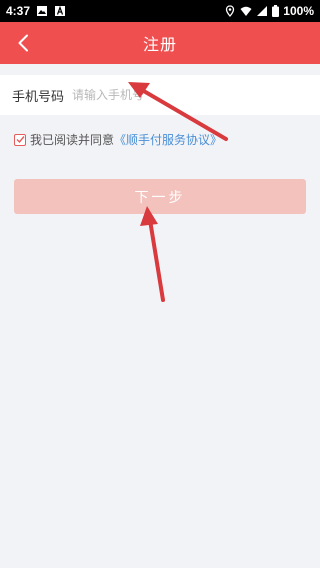 The height and width of the screenshot is (568, 320). Describe the element at coordinates (60, 10) in the screenshot. I see `notification-a-icon` at that location.